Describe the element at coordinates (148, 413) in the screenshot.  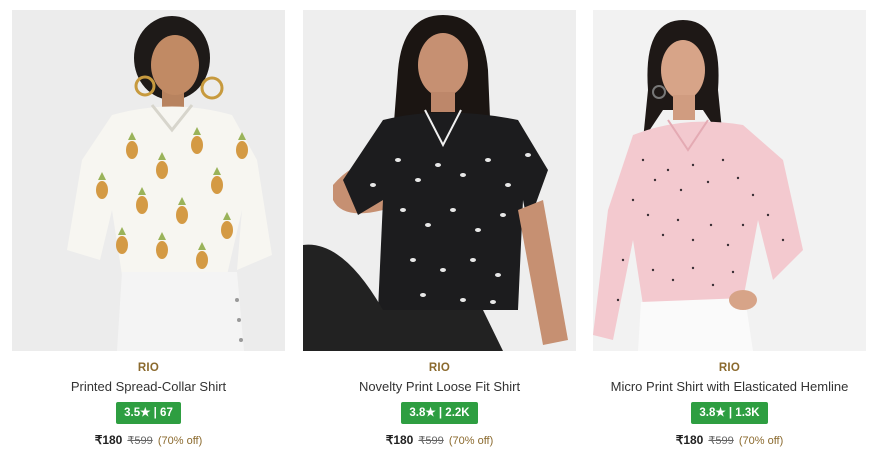
I see `rating-badge: 3.5★ | 67` at that location.